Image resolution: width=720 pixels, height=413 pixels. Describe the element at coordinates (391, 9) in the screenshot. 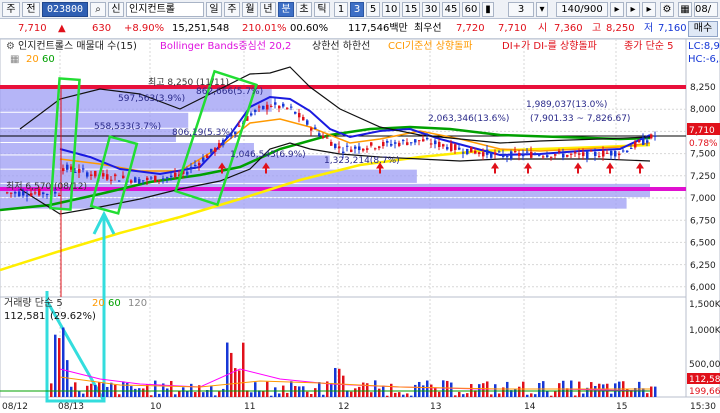

I see `interval-10-button: 10` at that location.